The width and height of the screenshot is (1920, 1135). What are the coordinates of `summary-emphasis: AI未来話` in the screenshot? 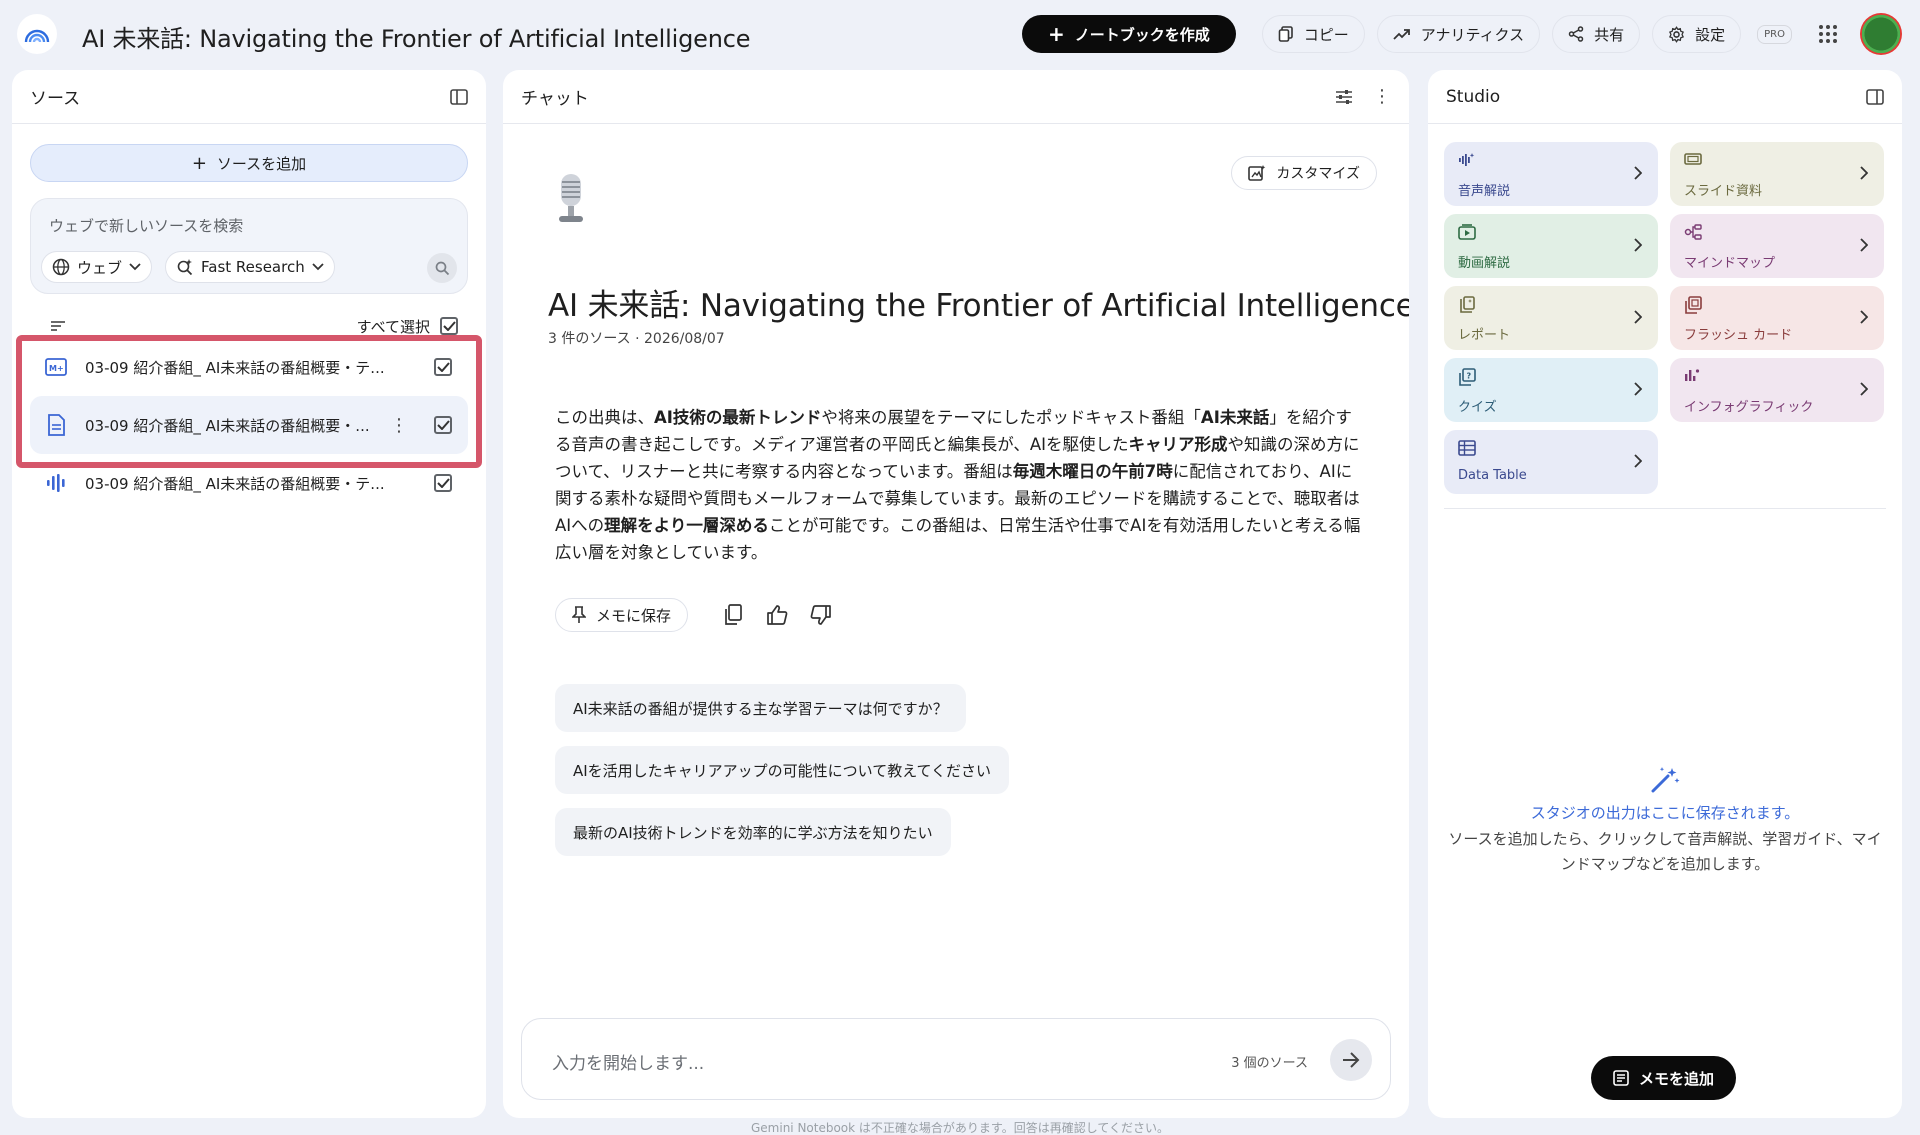 It's located at (1235, 417).